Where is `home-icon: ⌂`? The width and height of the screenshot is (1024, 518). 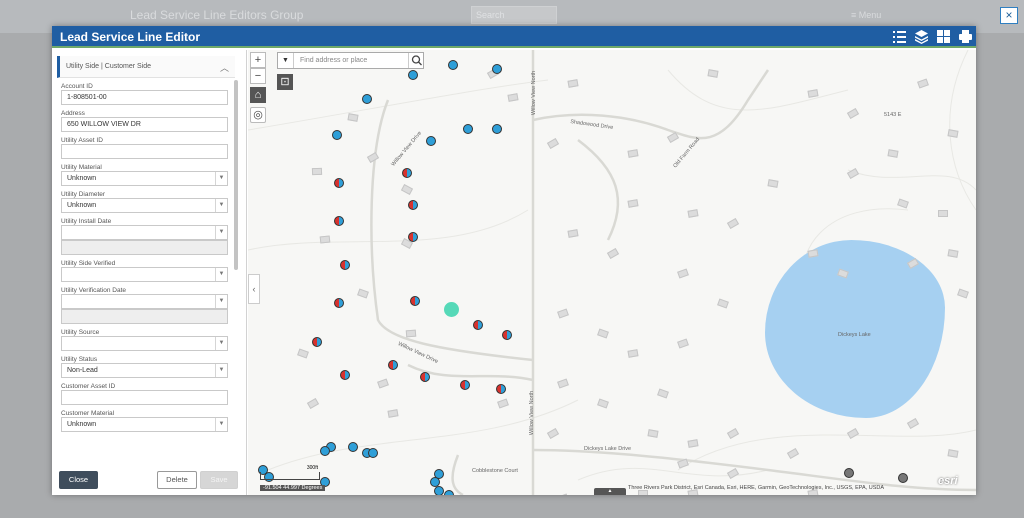
home-icon: ⌂ is located at coordinates (258, 95).